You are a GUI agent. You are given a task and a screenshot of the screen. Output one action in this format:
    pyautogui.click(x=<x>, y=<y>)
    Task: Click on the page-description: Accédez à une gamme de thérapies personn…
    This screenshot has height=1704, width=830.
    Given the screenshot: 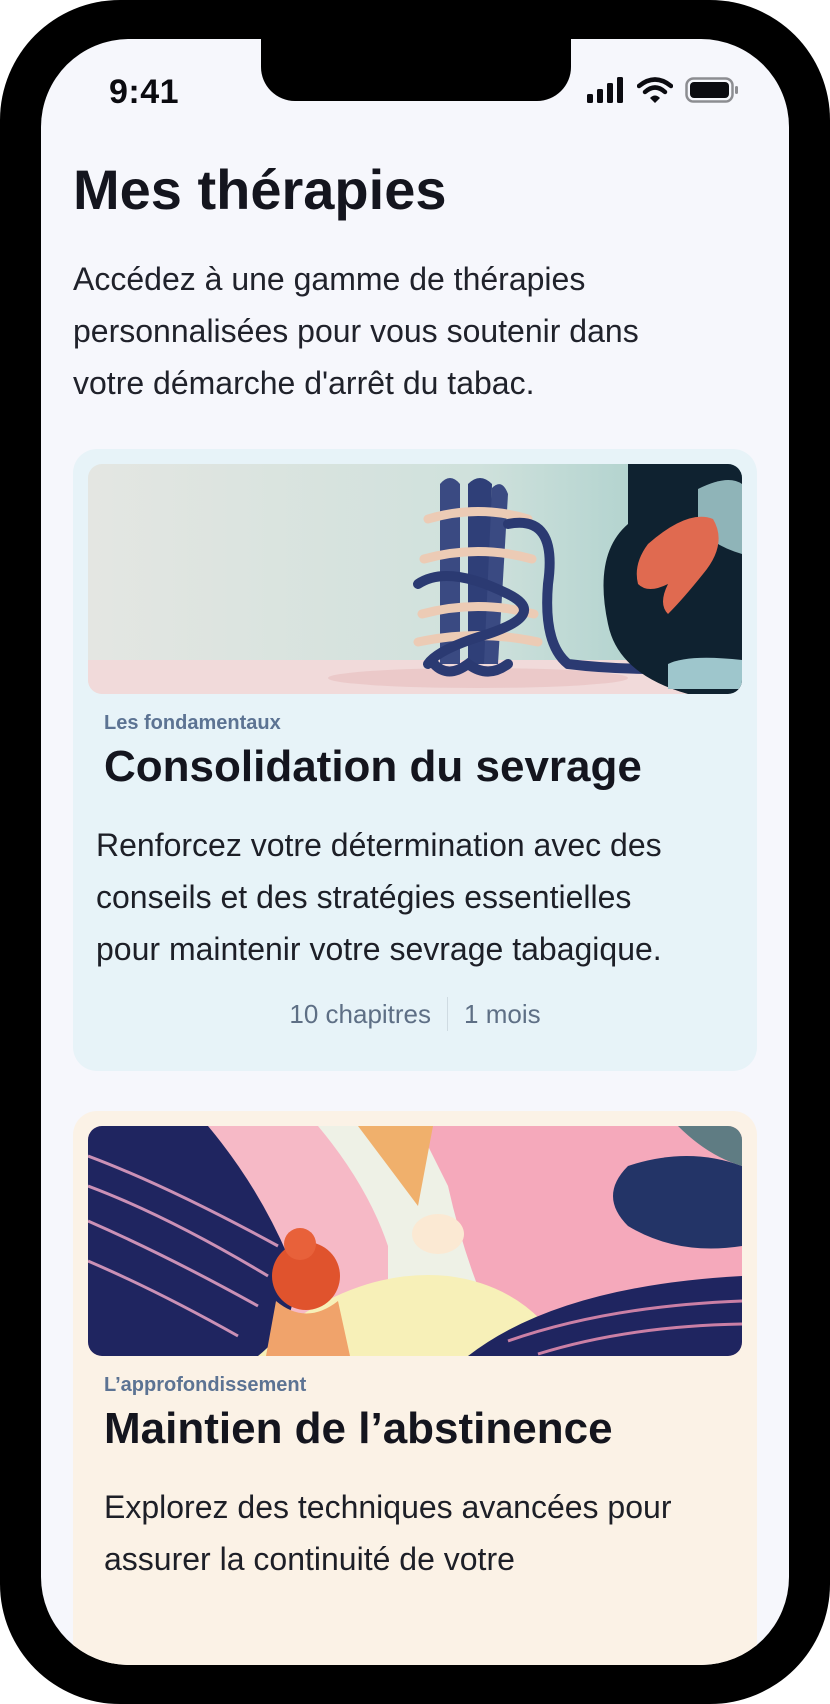 What is the action you would take?
    pyautogui.click(x=356, y=331)
    